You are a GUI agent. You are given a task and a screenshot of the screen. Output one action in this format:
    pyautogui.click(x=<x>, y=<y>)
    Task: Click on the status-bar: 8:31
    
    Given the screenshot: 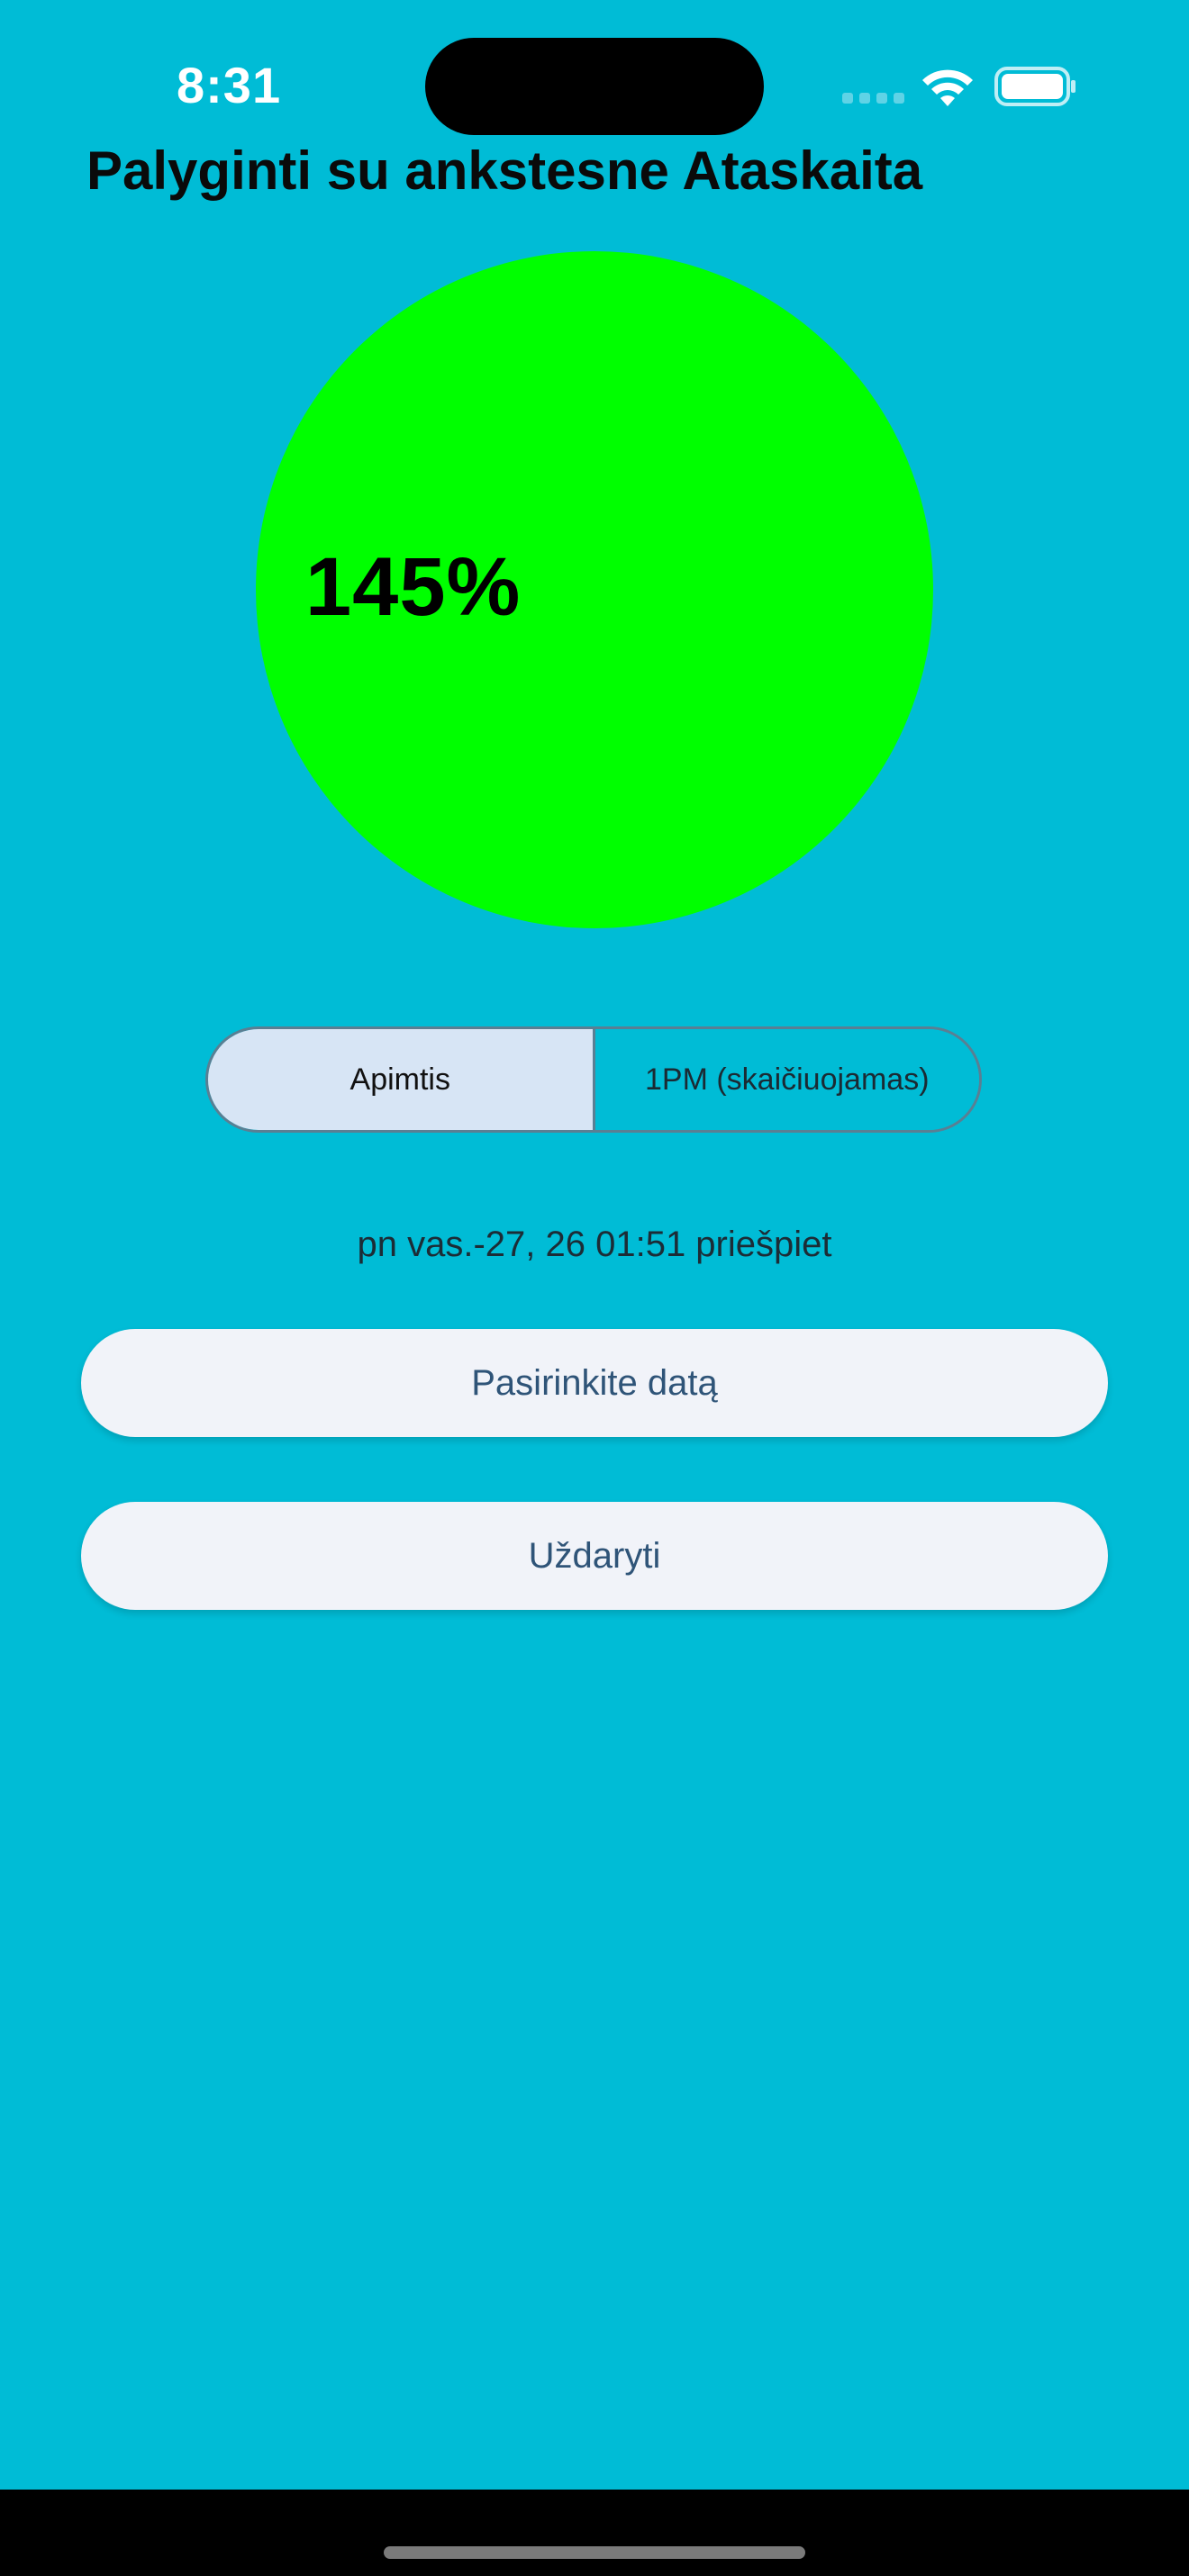 What is the action you would take?
    pyautogui.click(x=594, y=67)
    